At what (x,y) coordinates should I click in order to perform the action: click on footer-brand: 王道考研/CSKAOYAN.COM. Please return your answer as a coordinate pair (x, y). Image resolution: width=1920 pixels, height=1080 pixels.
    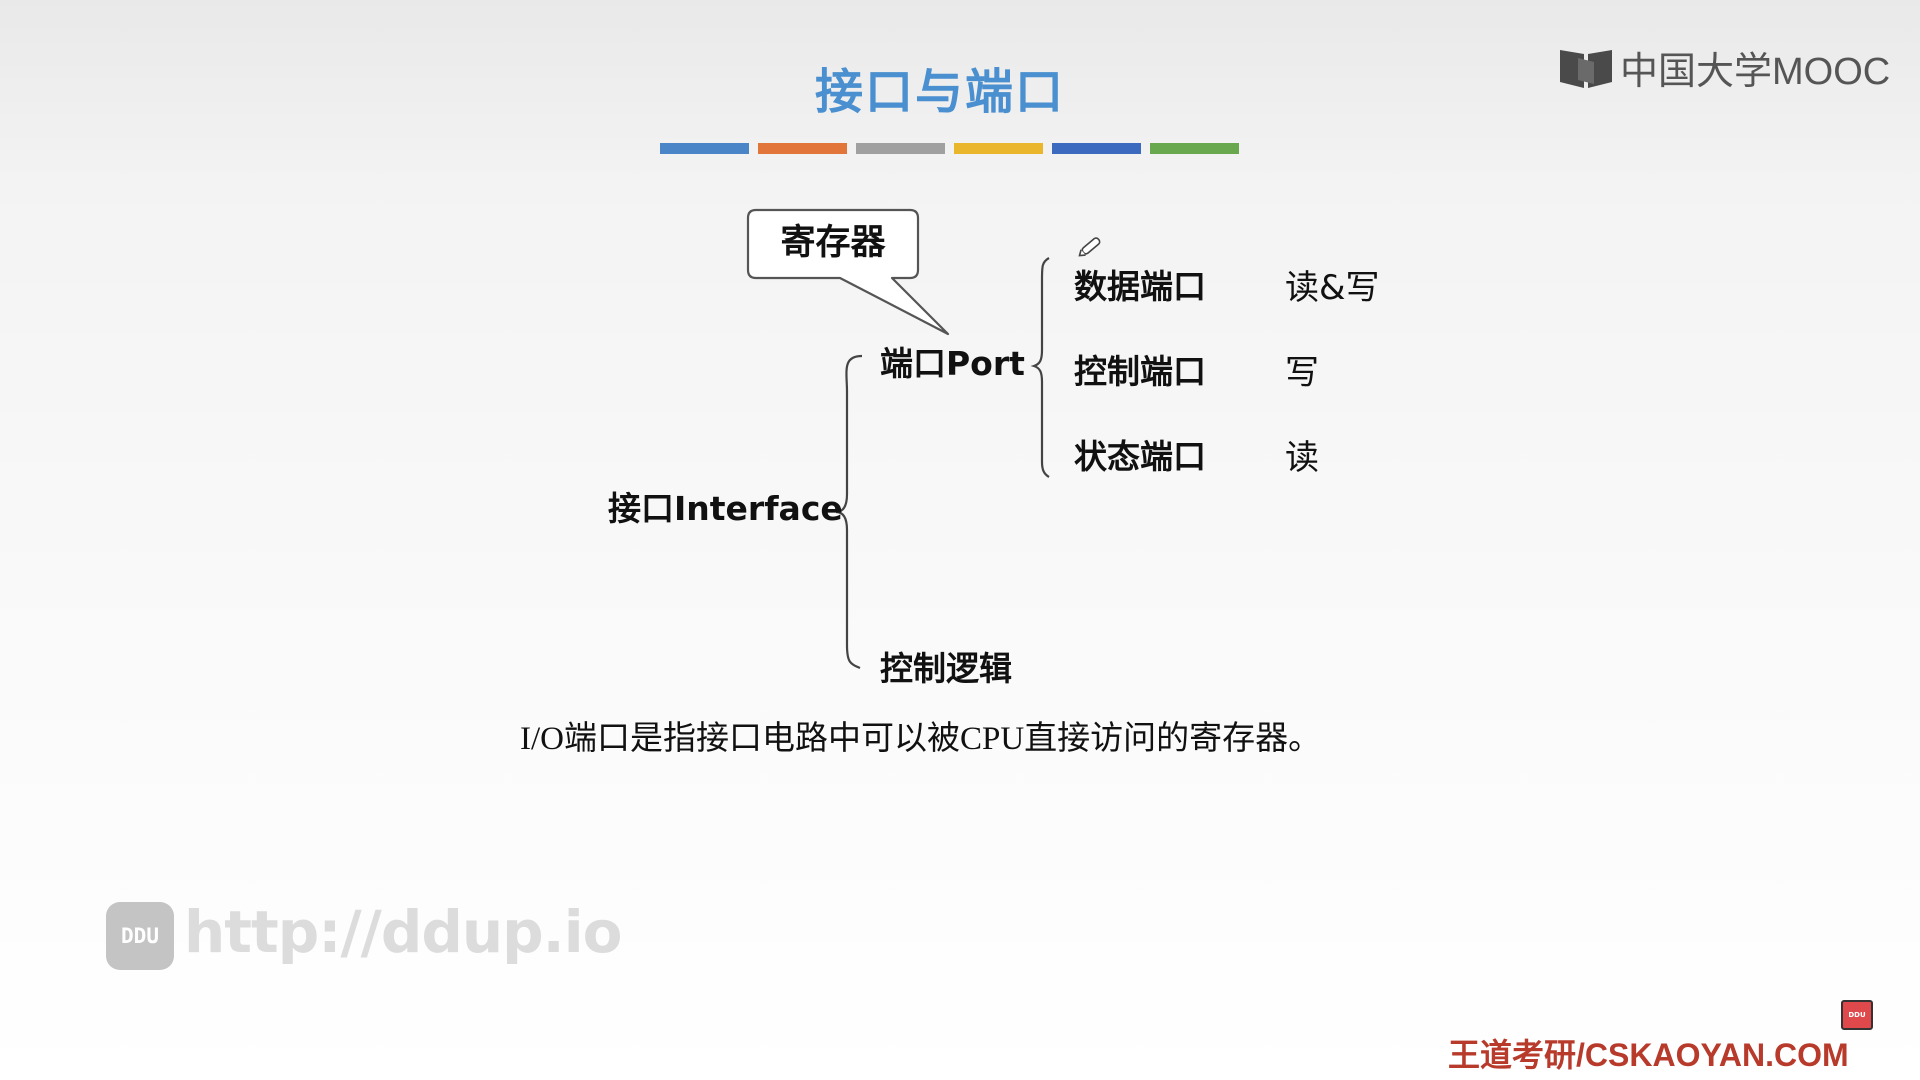
    Looking at the image, I should click on (1648, 1055).